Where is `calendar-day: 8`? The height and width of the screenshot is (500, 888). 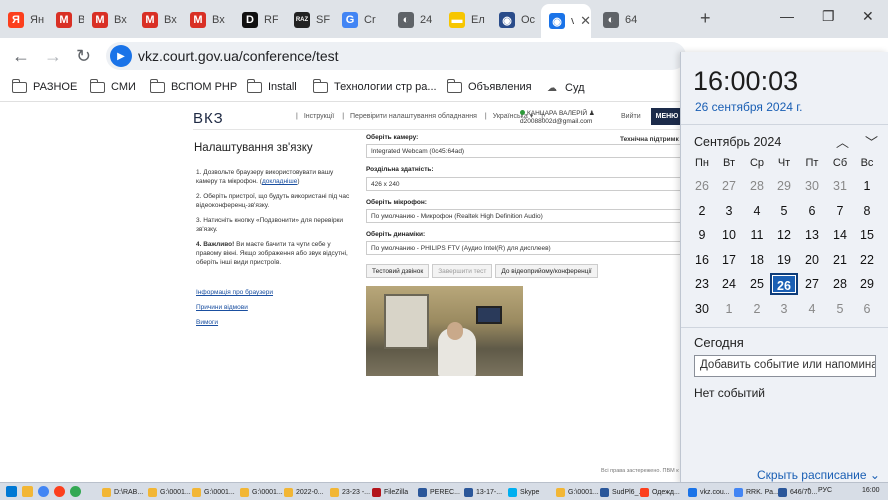 calendar-day: 8 is located at coordinates (867, 211).